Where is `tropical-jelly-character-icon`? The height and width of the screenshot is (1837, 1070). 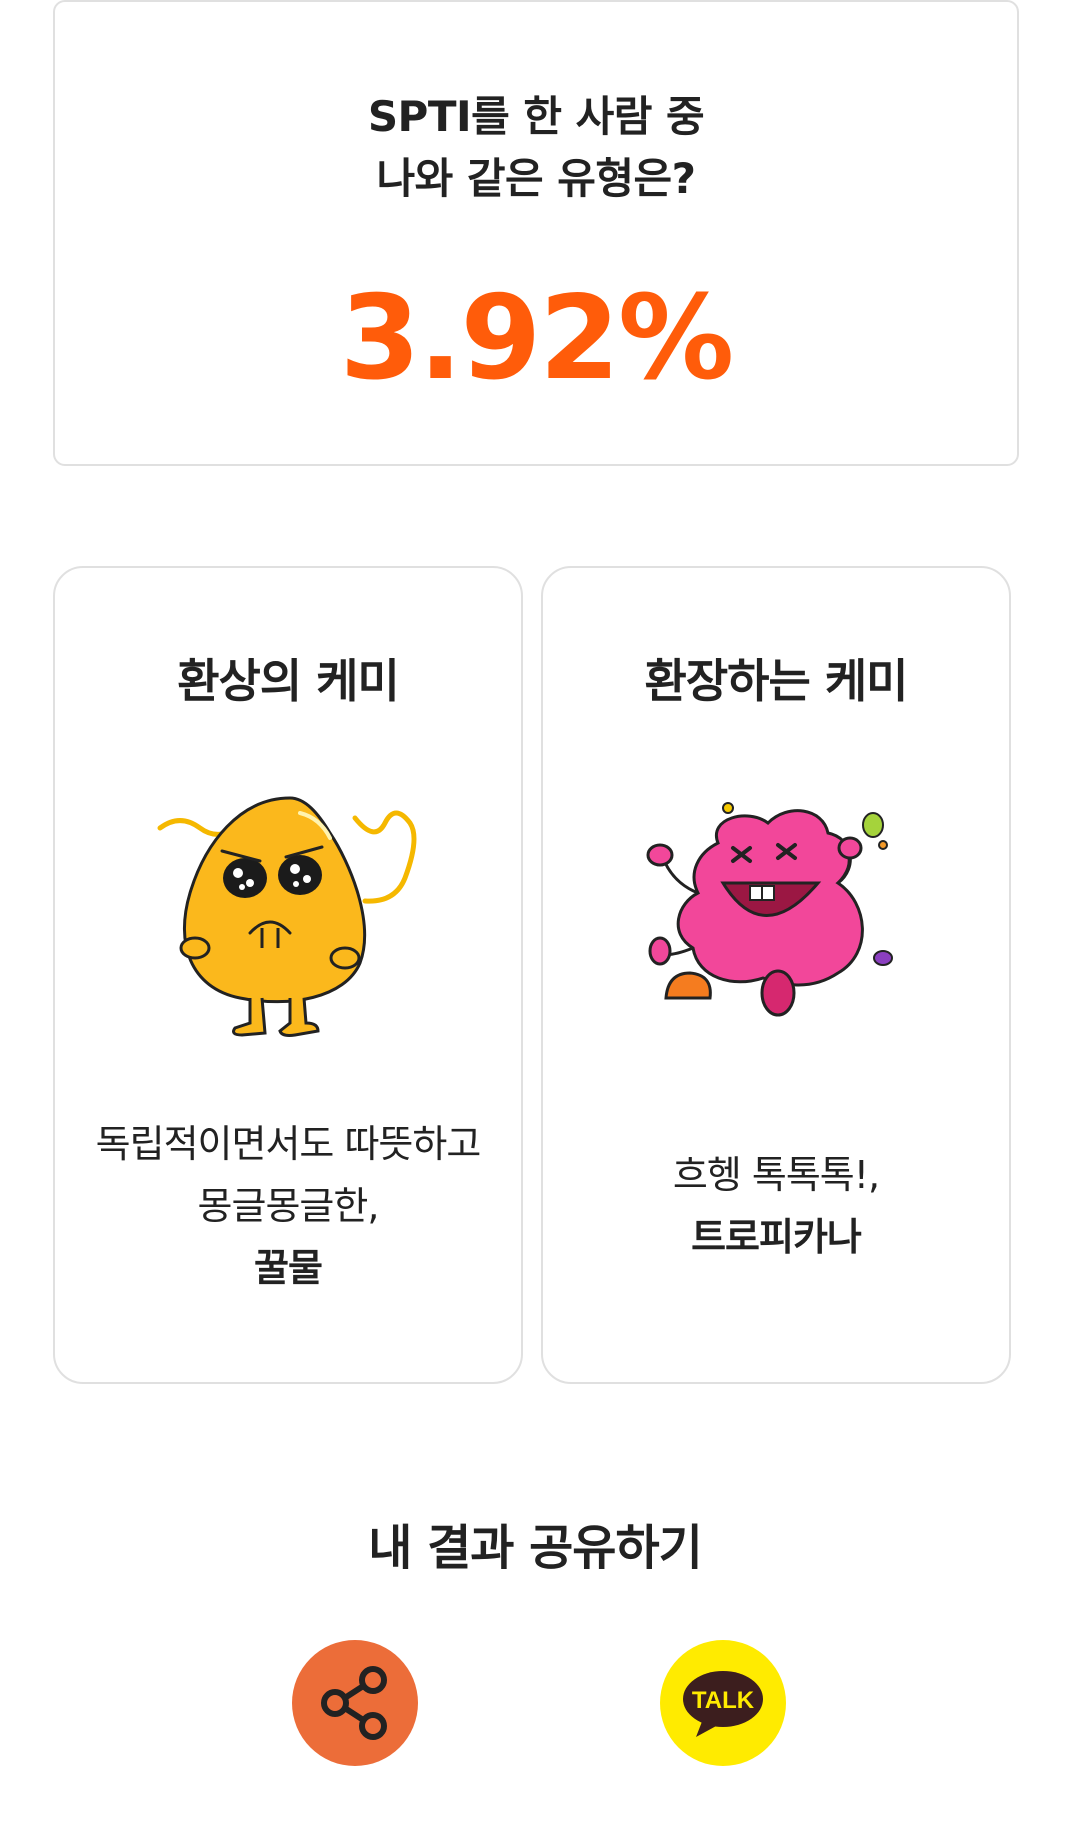
tropical-jelly-character-icon is located at coordinates (769, 909).